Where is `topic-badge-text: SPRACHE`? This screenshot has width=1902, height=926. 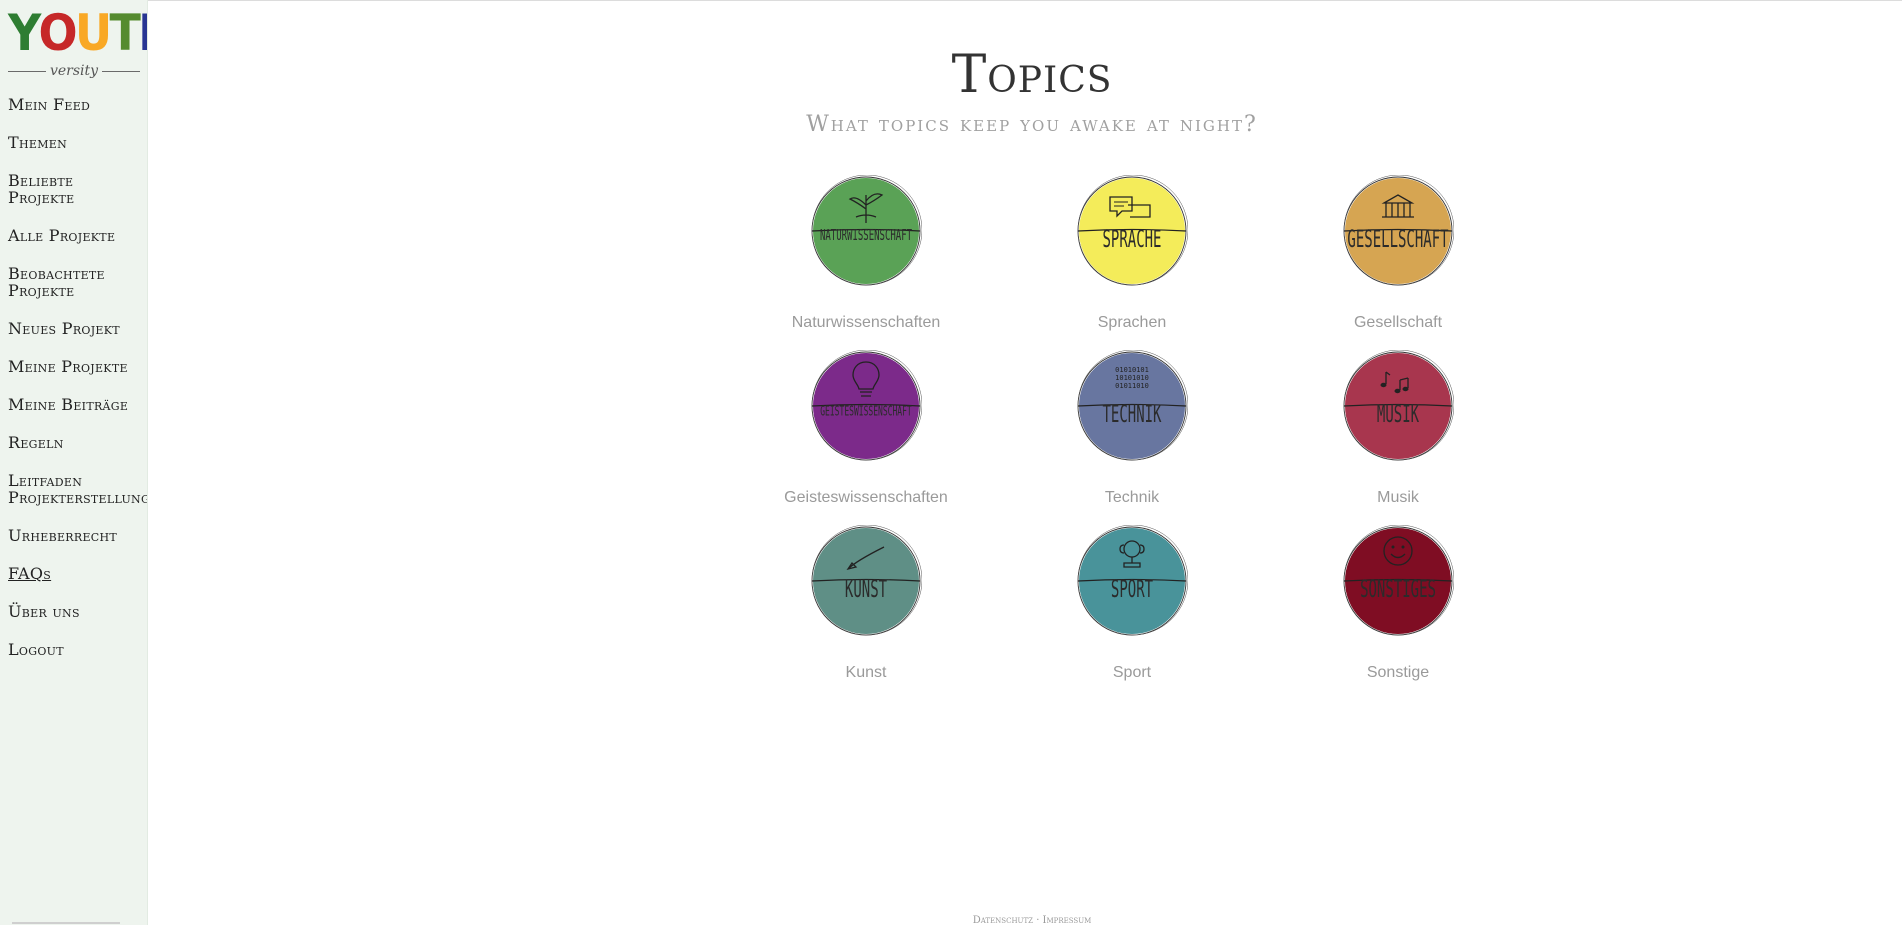
topic-badge-text: SPRACHE is located at coordinates (1132, 240).